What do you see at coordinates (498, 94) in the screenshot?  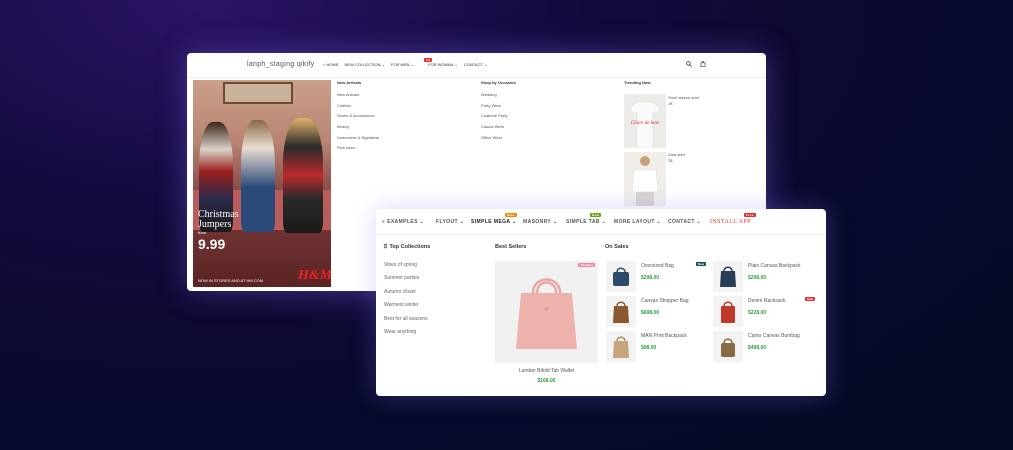 I see `menu-link: Wedding` at bounding box center [498, 94].